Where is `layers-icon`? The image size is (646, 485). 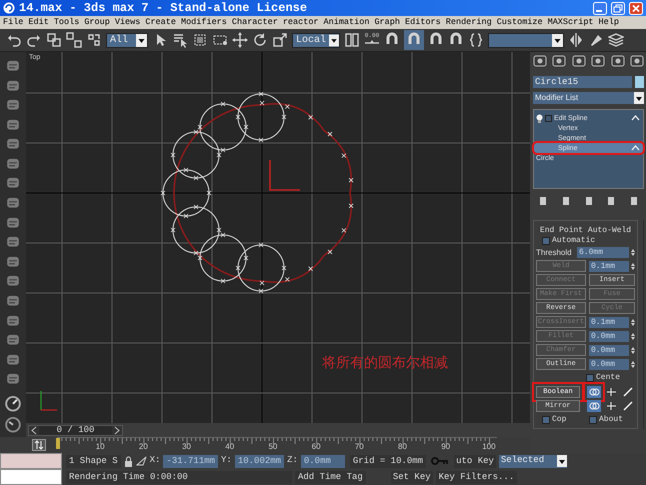
layers-icon is located at coordinates (616, 40).